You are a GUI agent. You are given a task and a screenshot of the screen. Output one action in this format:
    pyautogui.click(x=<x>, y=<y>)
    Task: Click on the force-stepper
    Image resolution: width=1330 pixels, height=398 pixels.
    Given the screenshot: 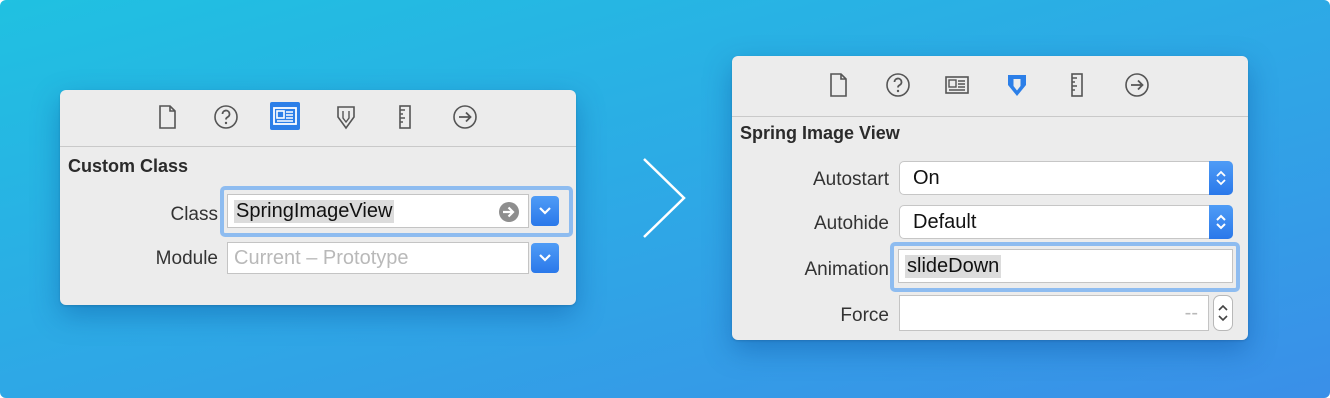 What is the action you would take?
    pyautogui.click(x=1223, y=313)
    